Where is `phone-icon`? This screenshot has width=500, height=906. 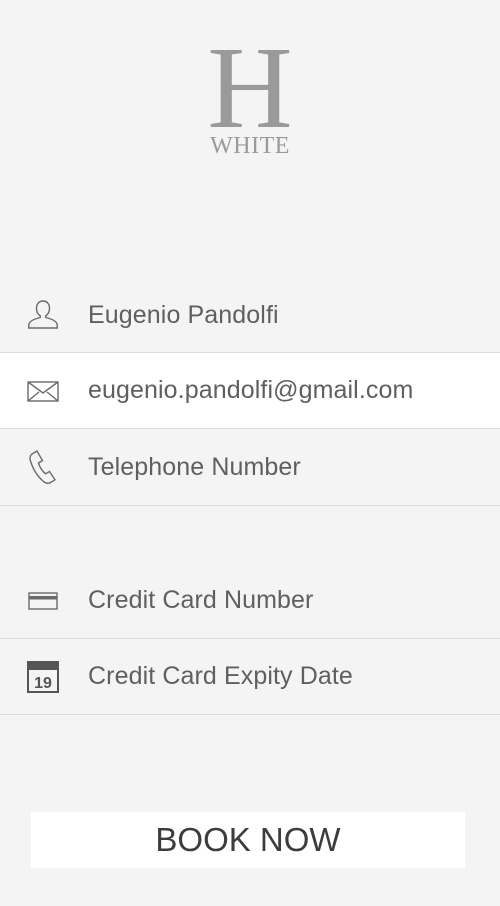
phone-icon is located at coordinates (44, 467).